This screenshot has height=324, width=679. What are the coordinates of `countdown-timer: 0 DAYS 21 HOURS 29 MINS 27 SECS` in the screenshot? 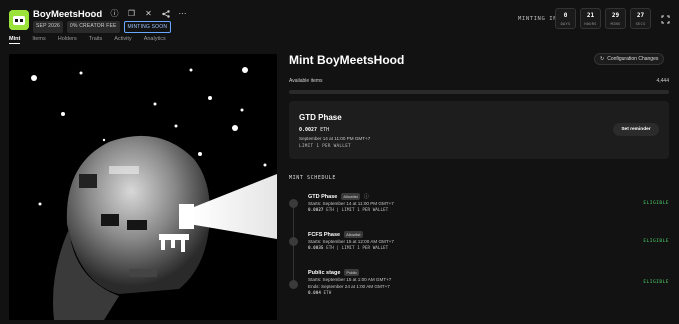 It's located at (615, 18).